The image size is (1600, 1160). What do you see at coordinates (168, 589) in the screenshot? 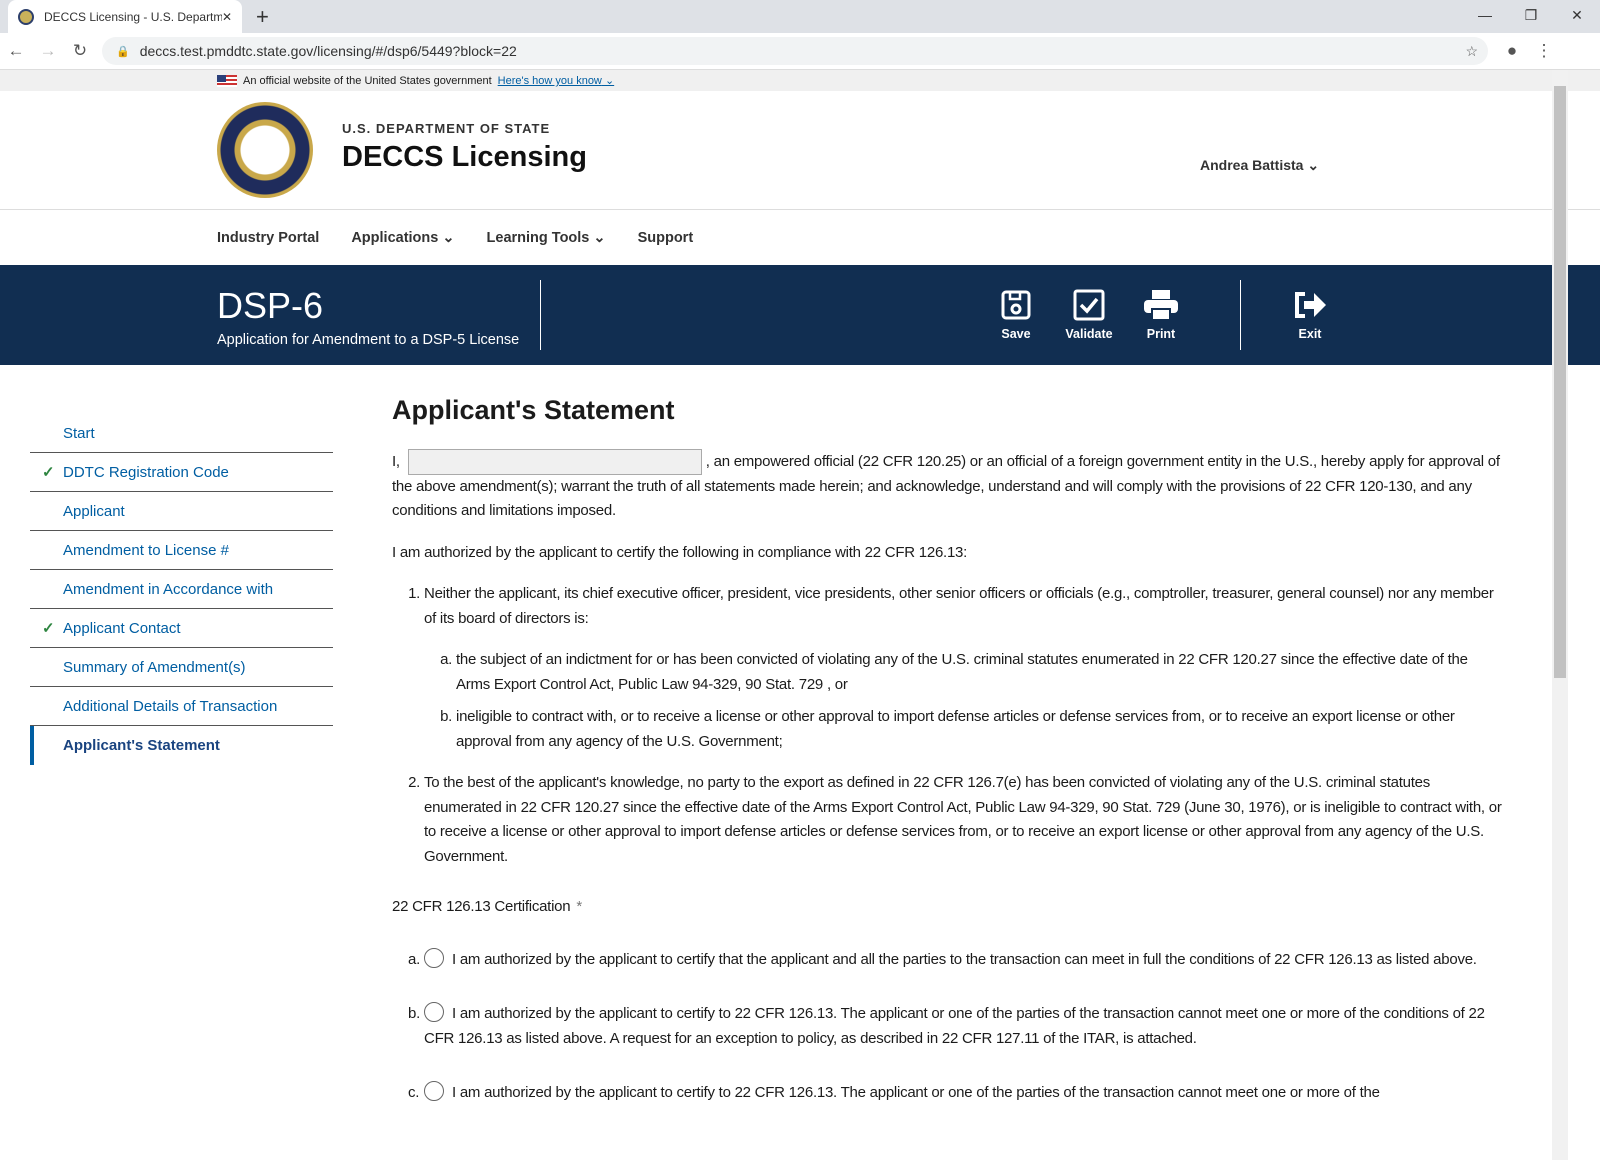
I see `sidebar-item-label: Amendment in Accordance with` at bounding box center [168, 589].